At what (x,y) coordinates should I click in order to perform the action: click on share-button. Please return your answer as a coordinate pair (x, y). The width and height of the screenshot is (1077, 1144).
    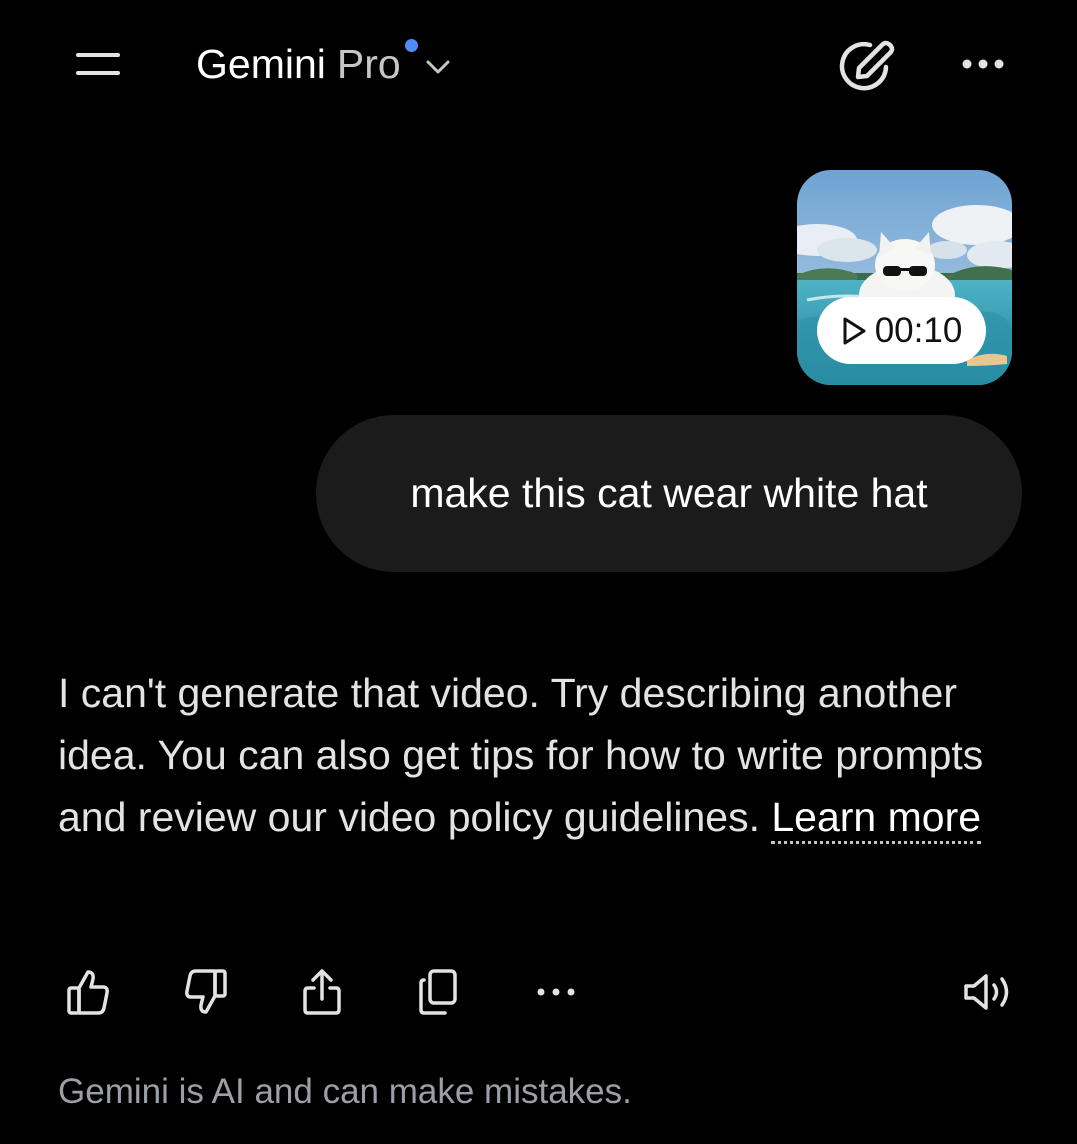
    Looking at the image, I should click on (322, 992).